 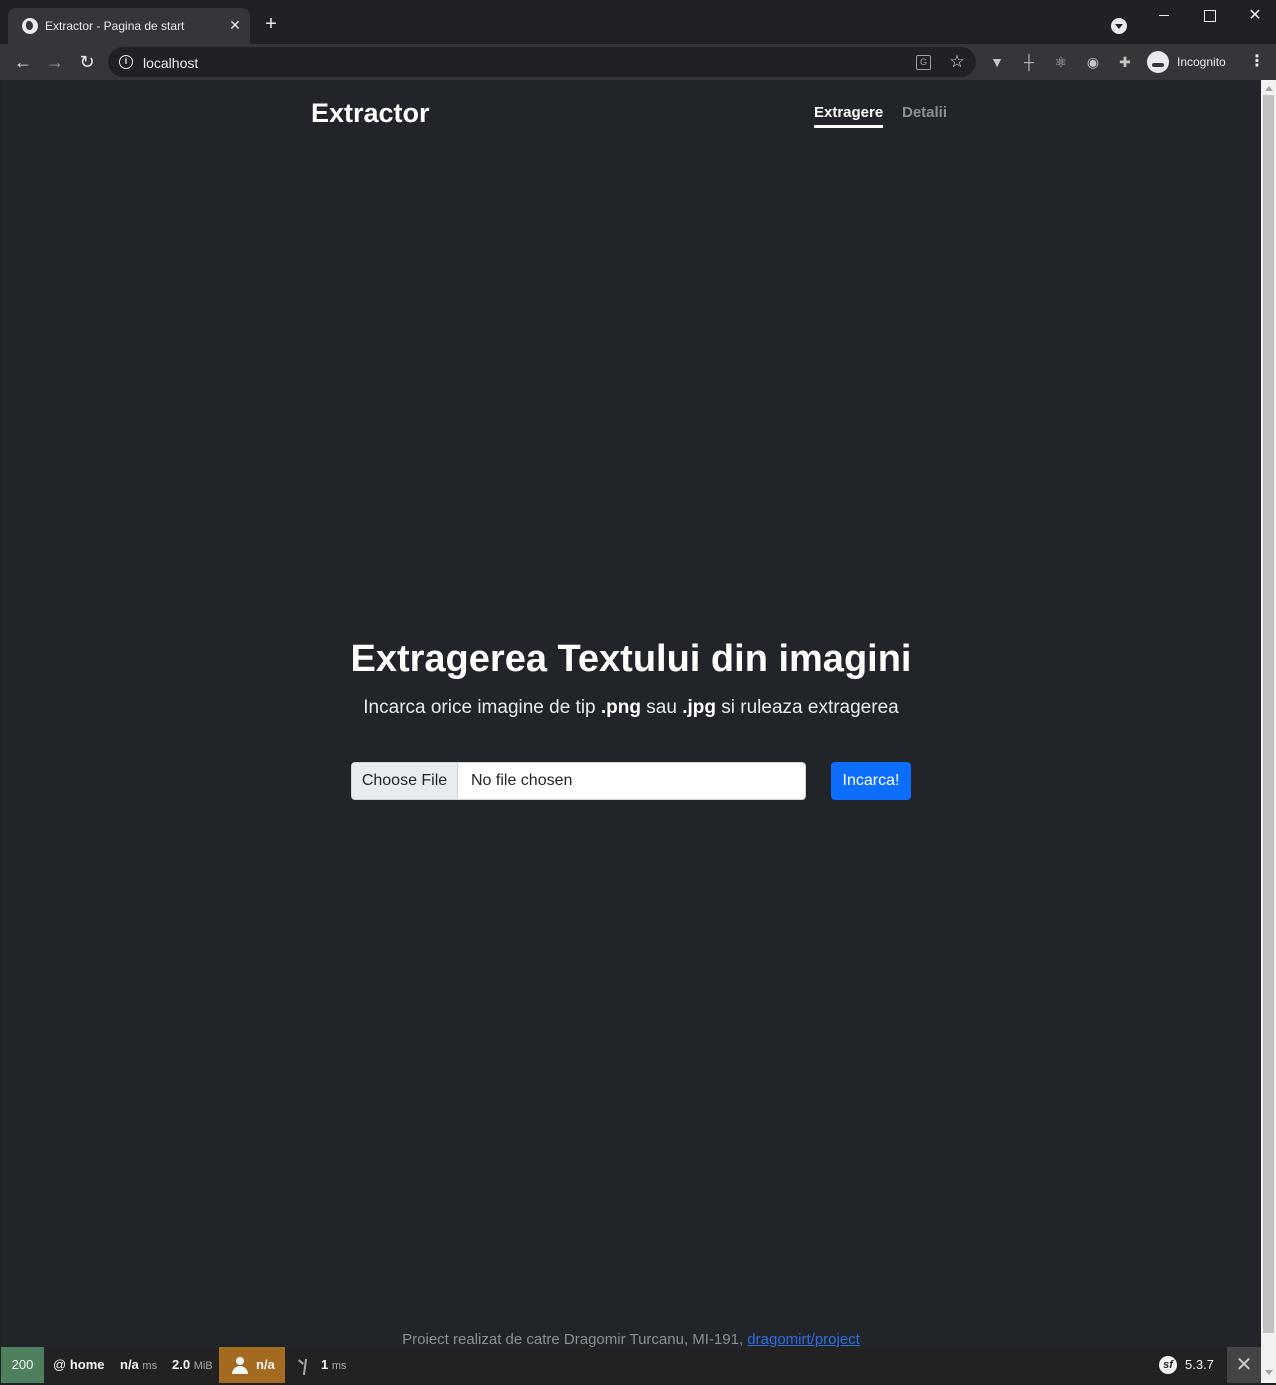 What do you see at coordinates (1029, 62) in the screenshot?
I see `ruler-extension-icon: ┼` at bounding box center [1029, 62].